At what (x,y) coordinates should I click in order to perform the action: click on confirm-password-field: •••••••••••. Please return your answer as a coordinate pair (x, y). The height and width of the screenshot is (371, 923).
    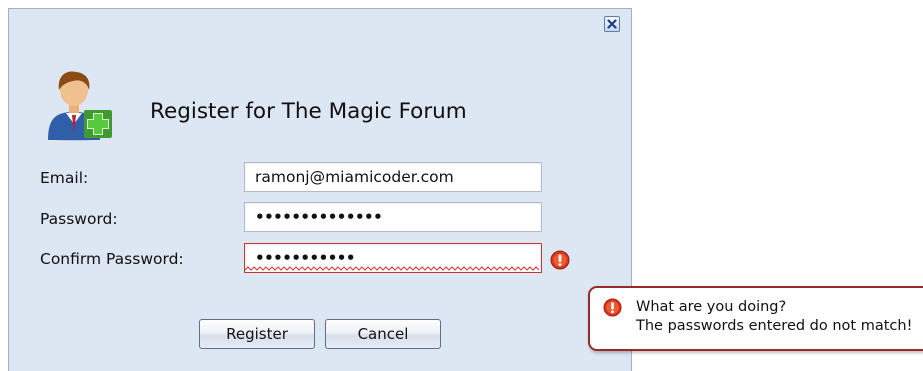
    Looking at the image, I should click on (393, 258).